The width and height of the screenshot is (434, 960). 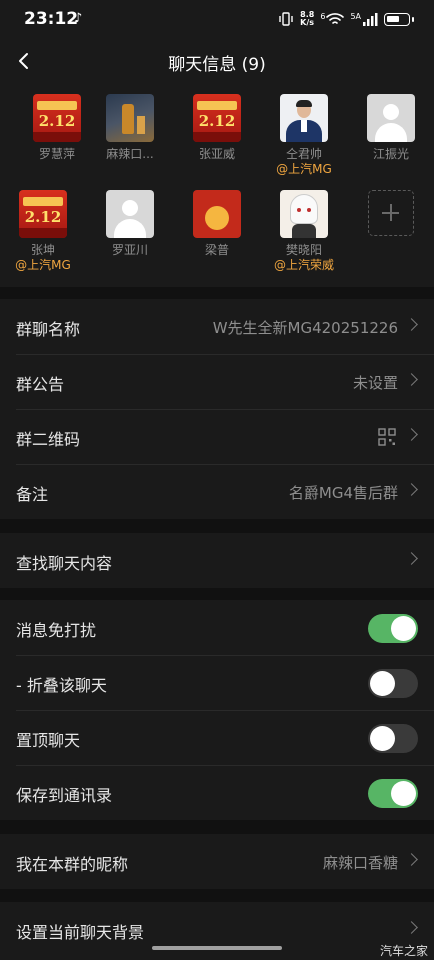 I want to click on tiktok-icon: ♪, so click(x=78, y=18).